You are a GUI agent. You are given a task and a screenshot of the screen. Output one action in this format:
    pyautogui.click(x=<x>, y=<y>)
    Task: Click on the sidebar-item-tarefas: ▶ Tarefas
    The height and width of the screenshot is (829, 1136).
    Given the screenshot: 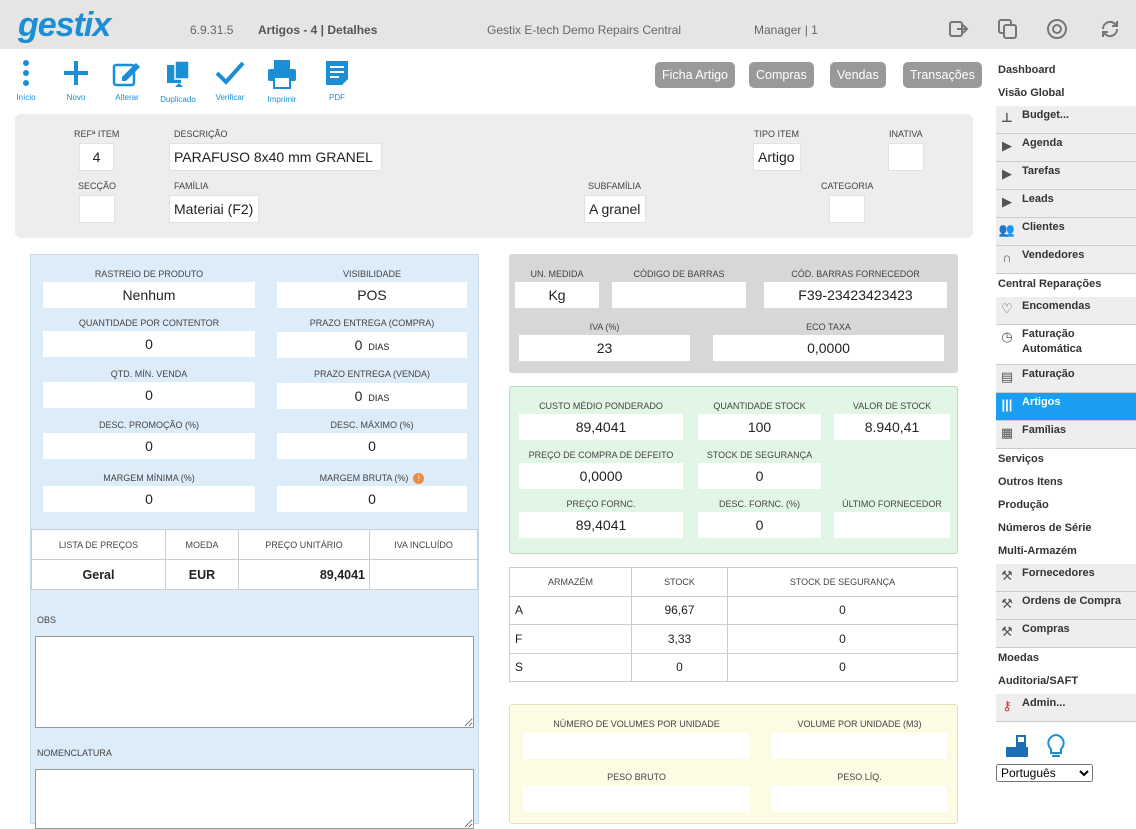 What is the action you would take?
    pyautogui.click(x=1066, y=176)
    